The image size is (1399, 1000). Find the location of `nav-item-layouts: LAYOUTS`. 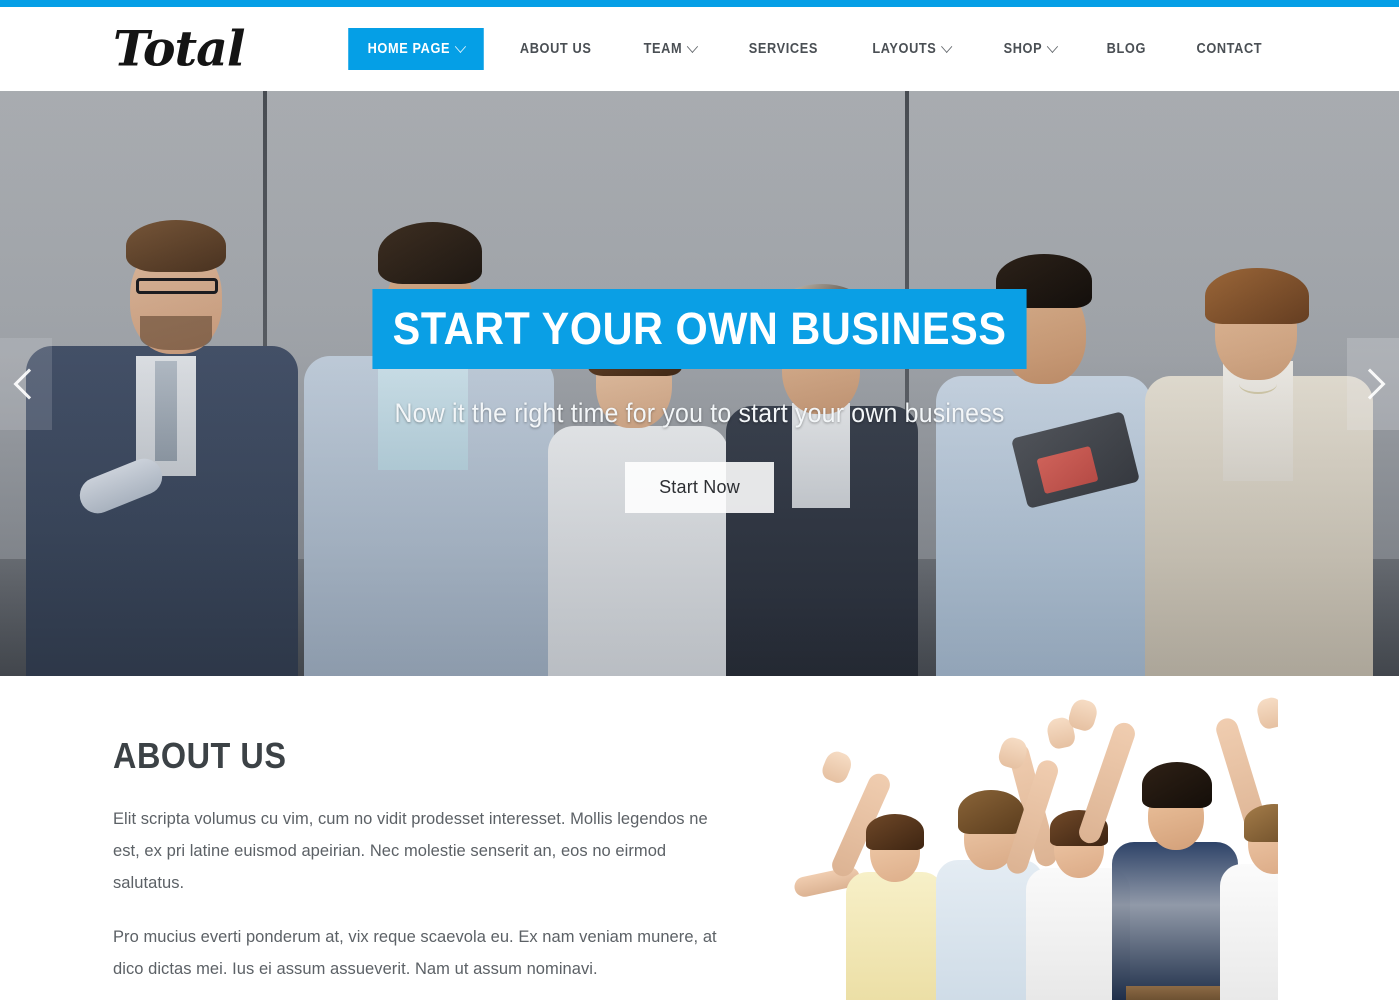

nav-item-layouts: LAYOUTS is located at coordinates (911, 49).